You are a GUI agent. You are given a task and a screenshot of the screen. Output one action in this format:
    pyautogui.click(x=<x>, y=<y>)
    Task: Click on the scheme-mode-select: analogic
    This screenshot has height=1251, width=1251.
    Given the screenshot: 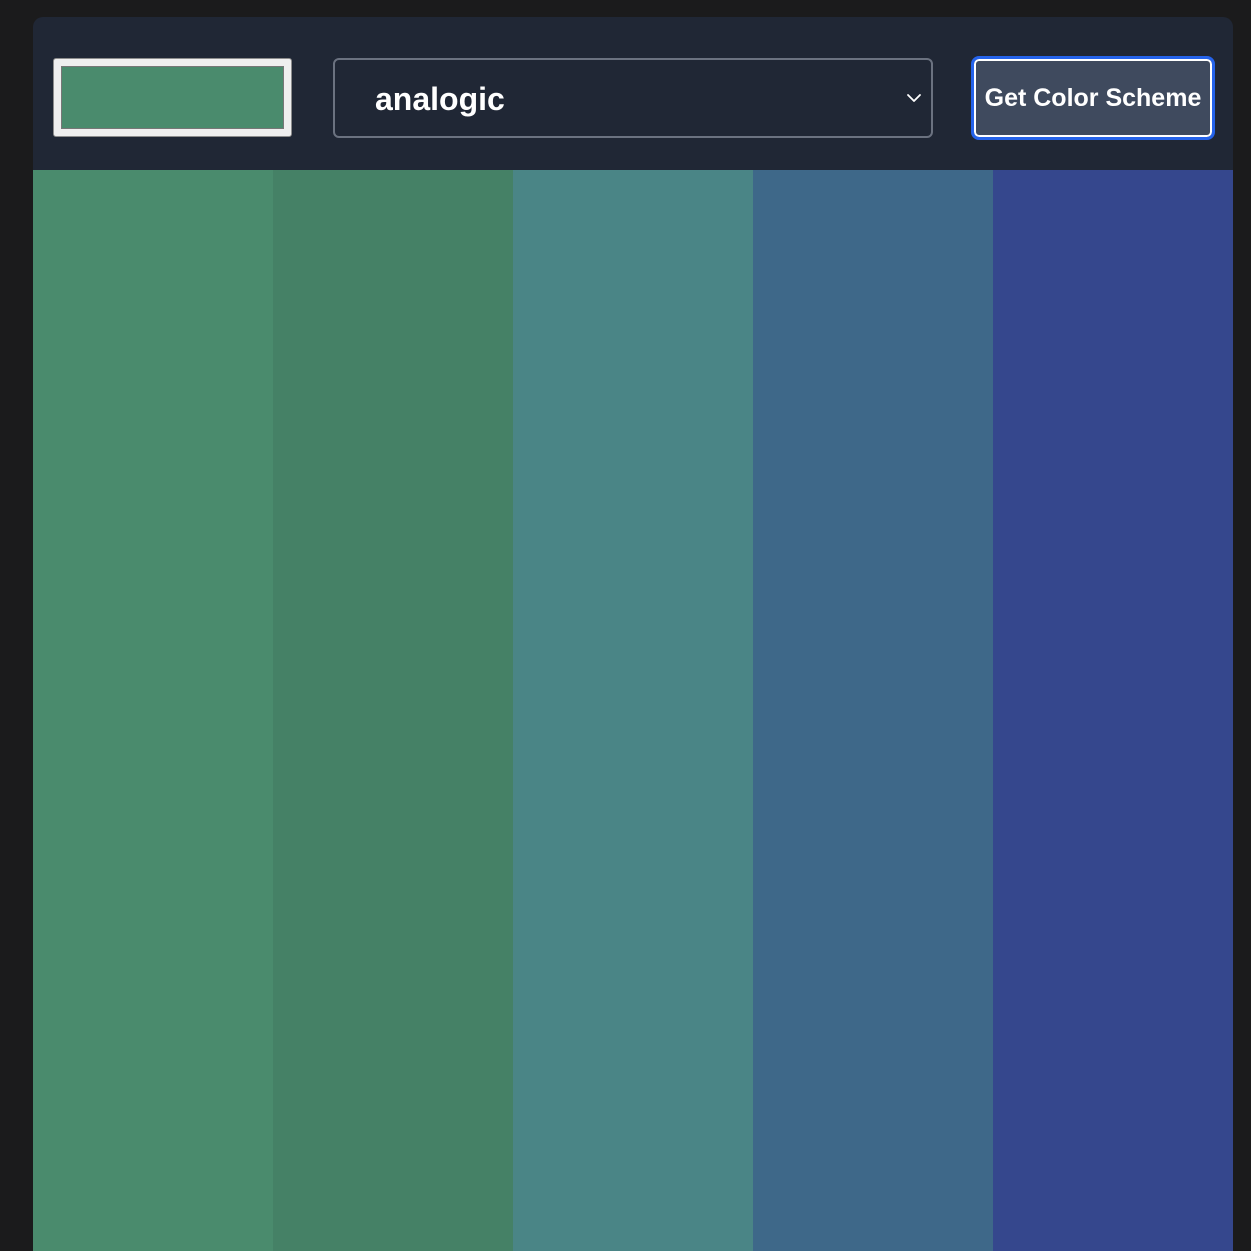 What is the action you would take?
    pyautogui.click(x=633, y=98)
    